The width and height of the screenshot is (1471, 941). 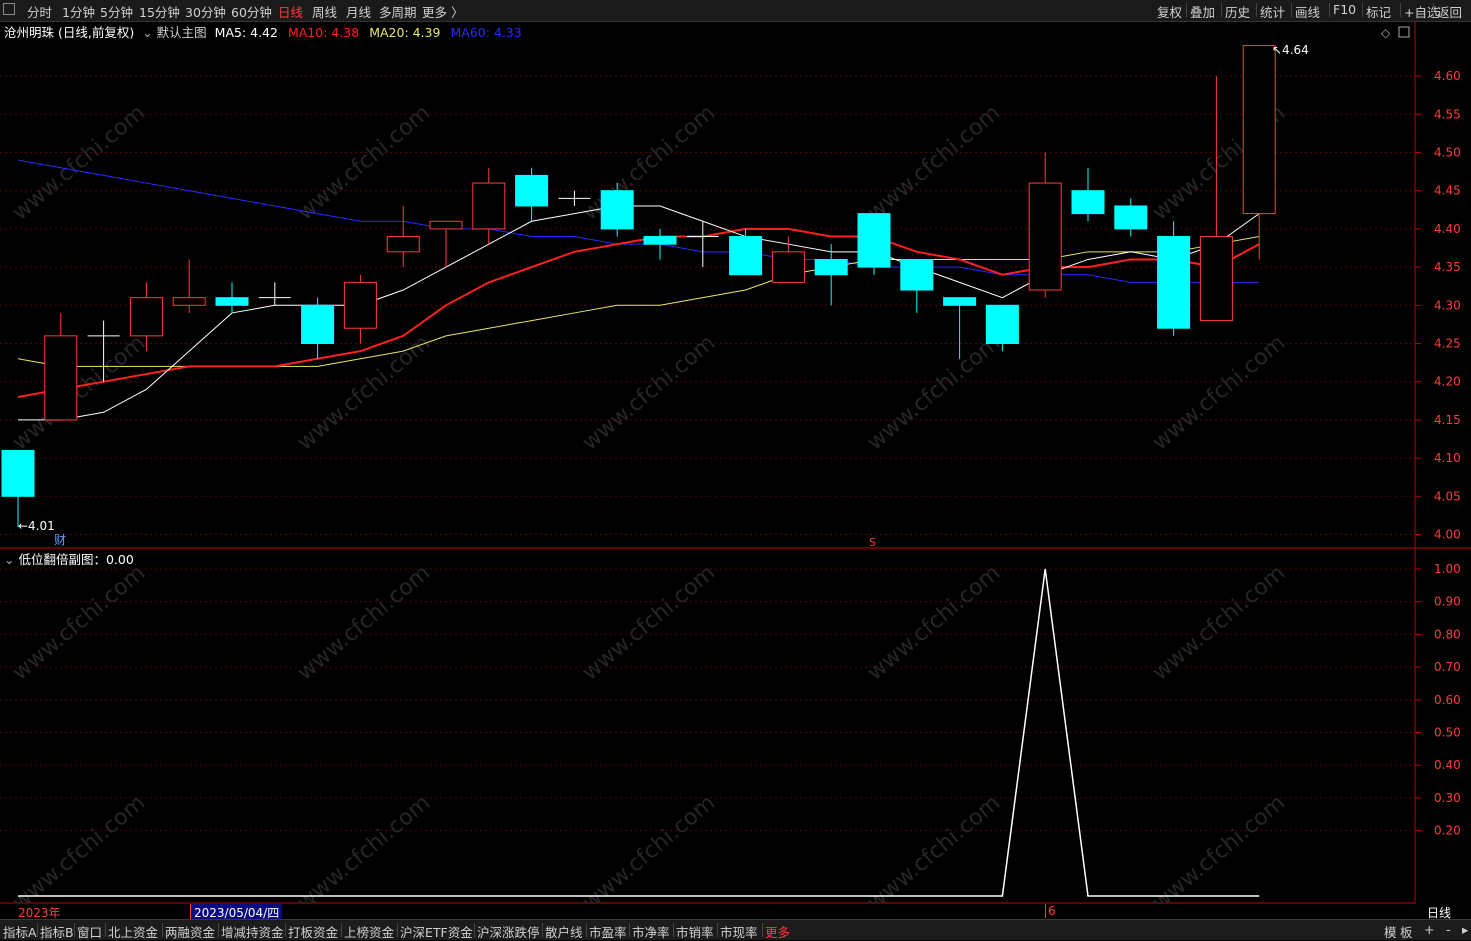 I want to click on indicator-tab-4: 两融资金, so click(x=190, y=931).